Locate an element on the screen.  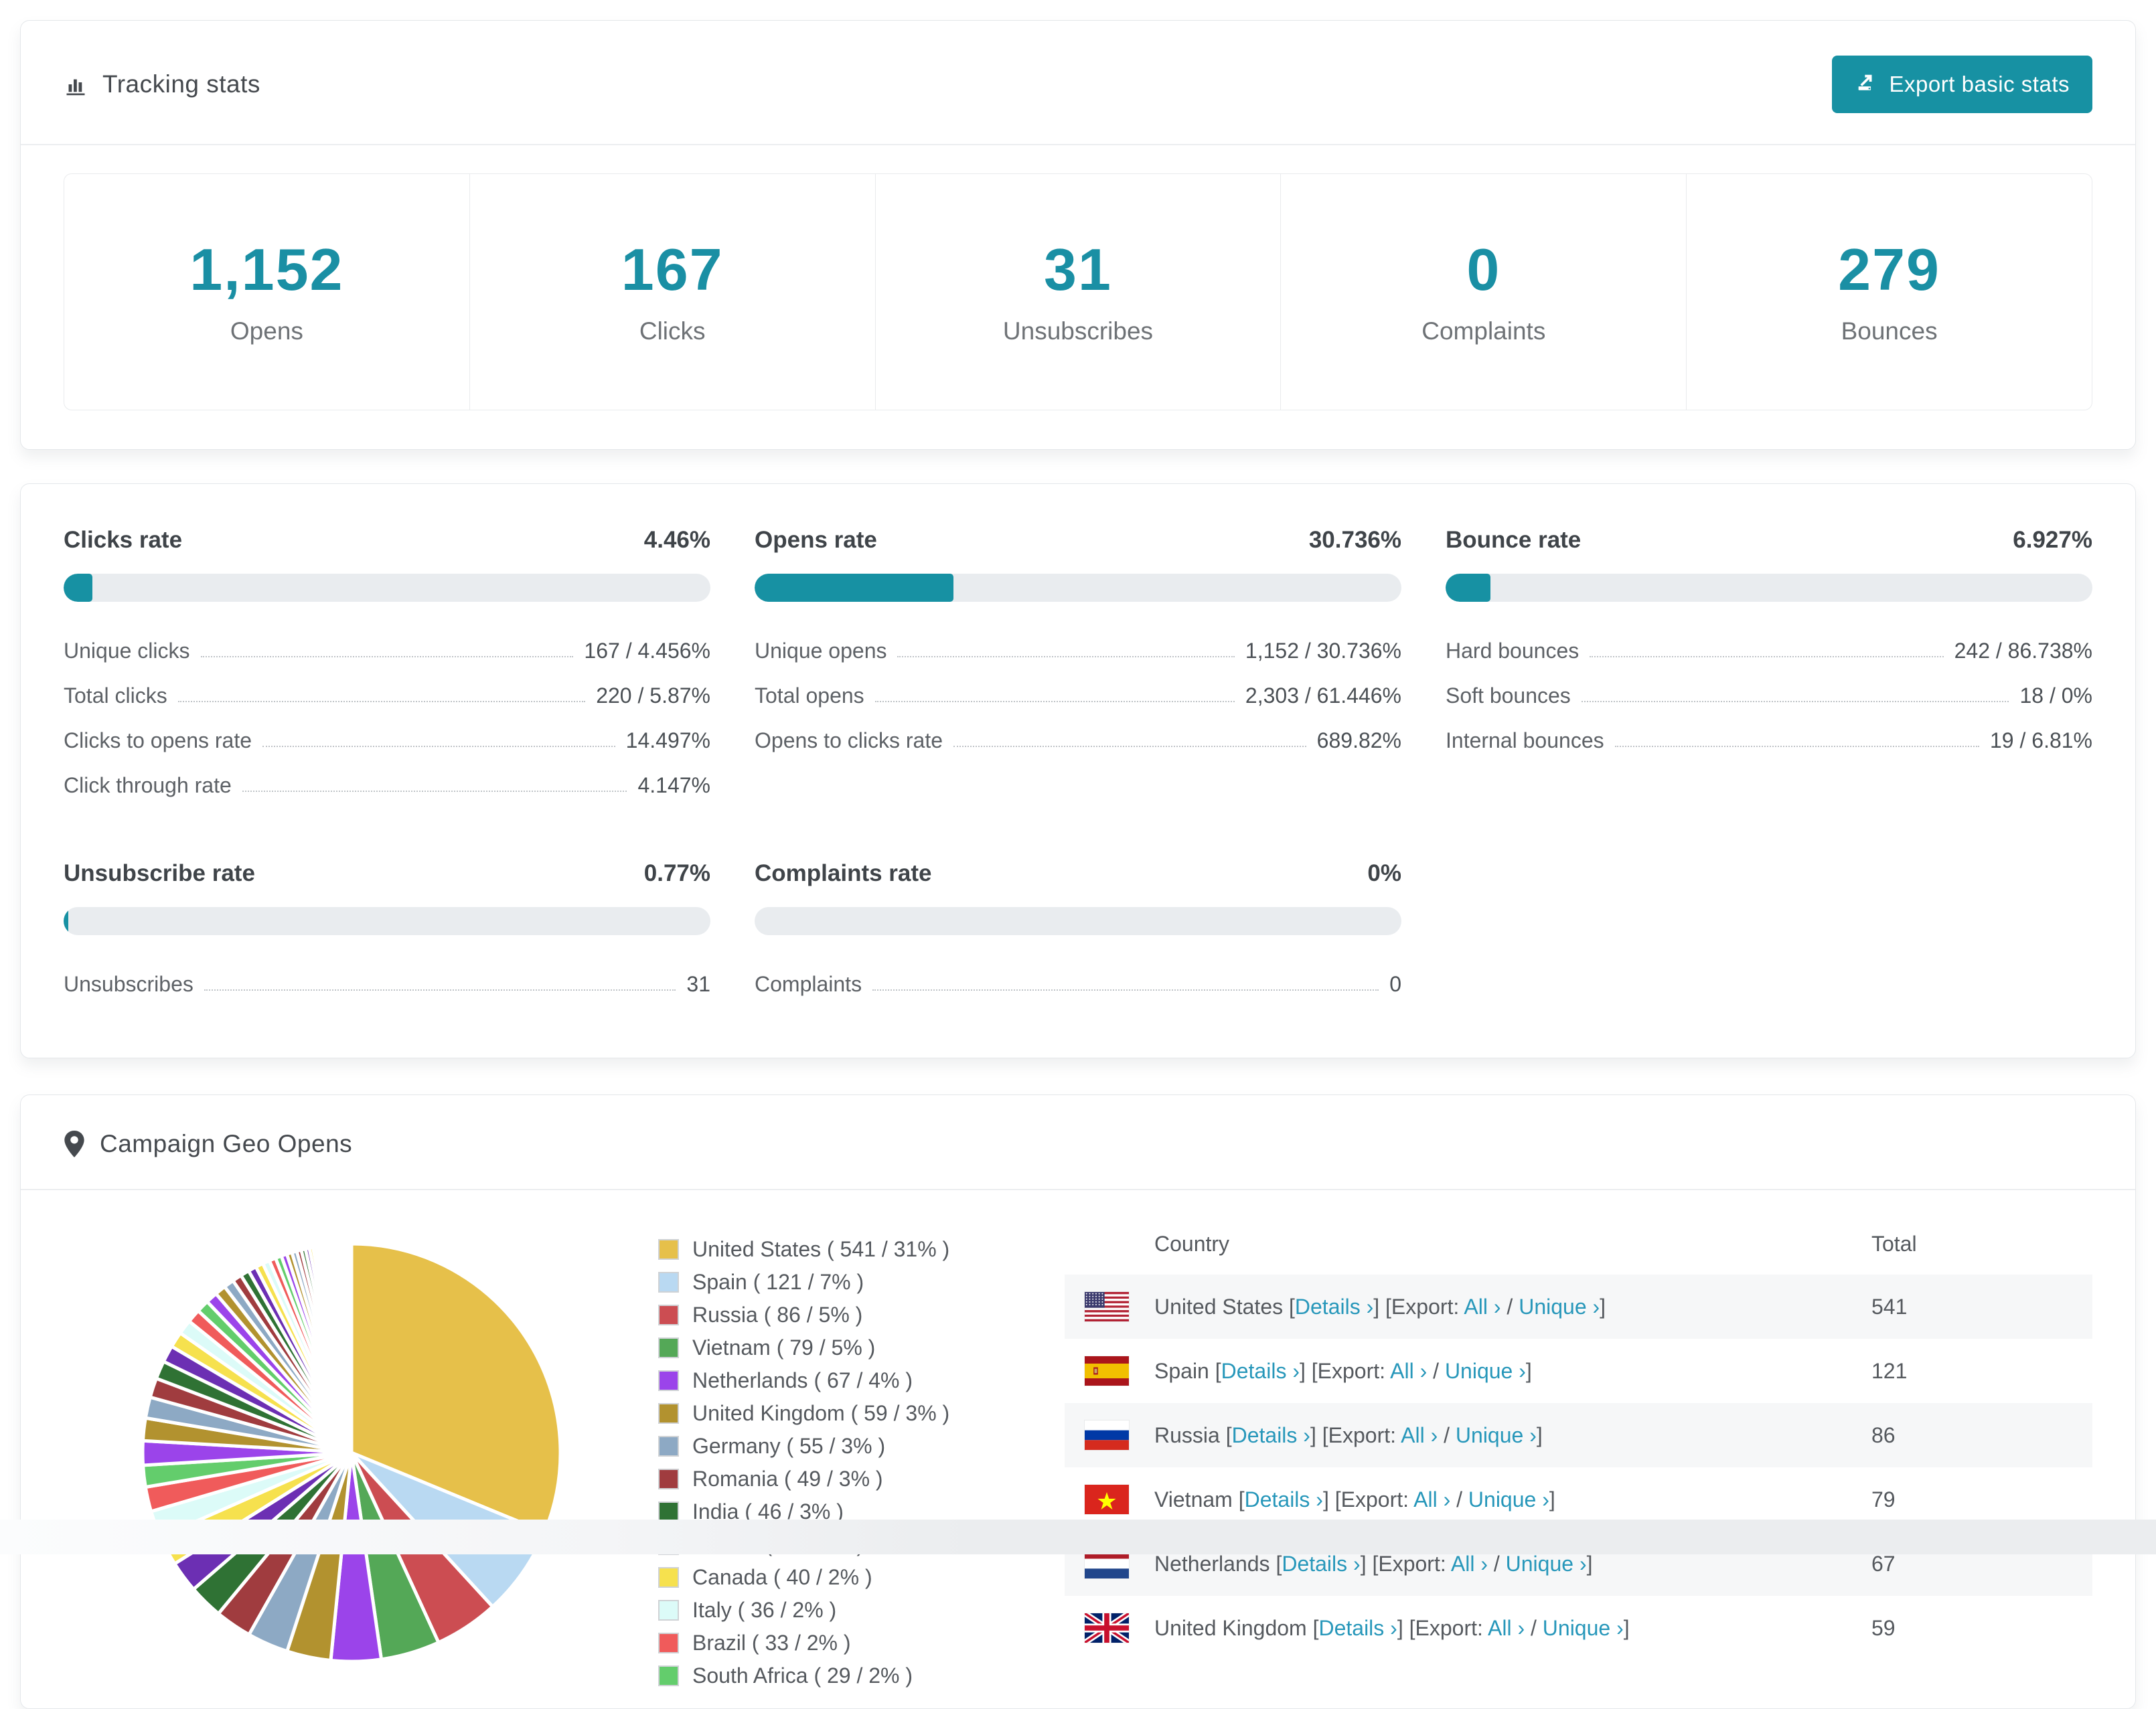
stat-value: 167 is located at coordinates (672, 269).